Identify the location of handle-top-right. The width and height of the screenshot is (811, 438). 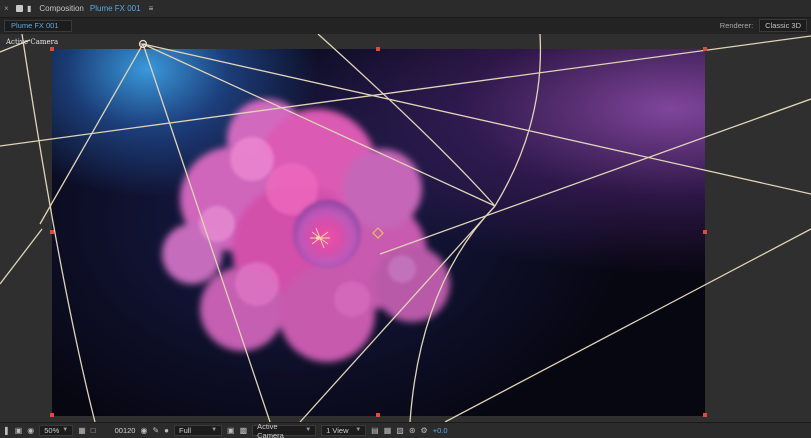
(705, 49).